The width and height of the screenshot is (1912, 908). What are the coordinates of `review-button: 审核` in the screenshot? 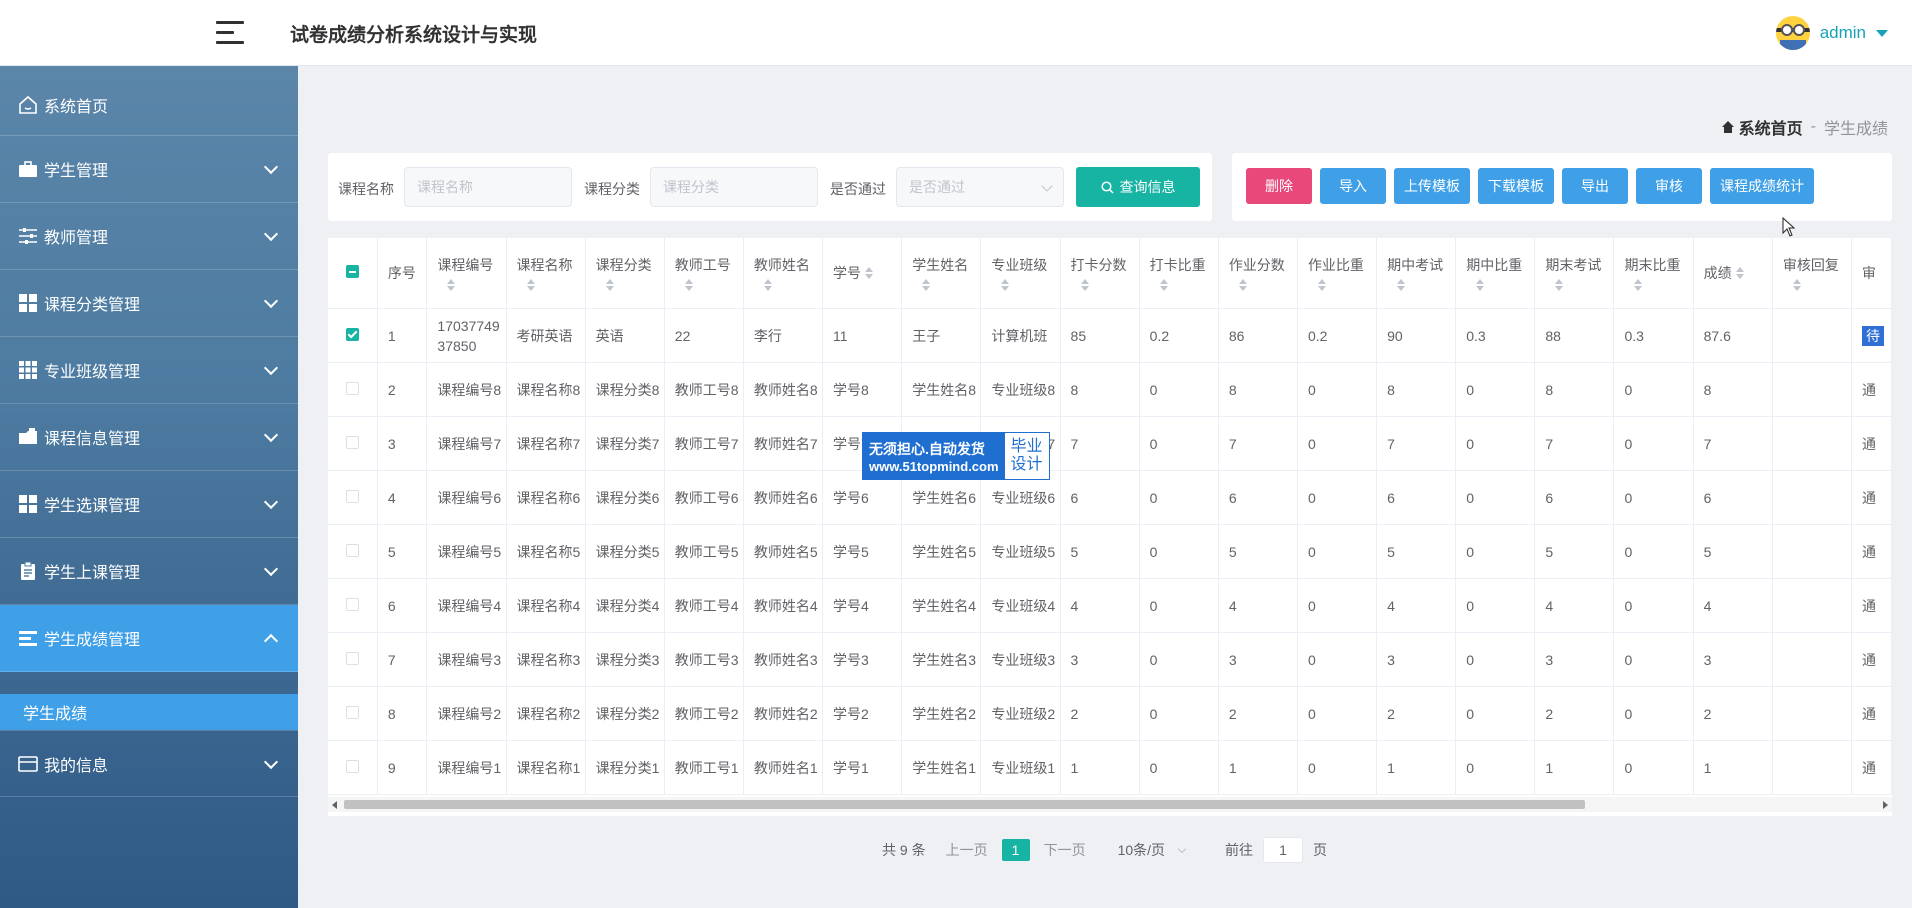 It's located at (1669, 186).